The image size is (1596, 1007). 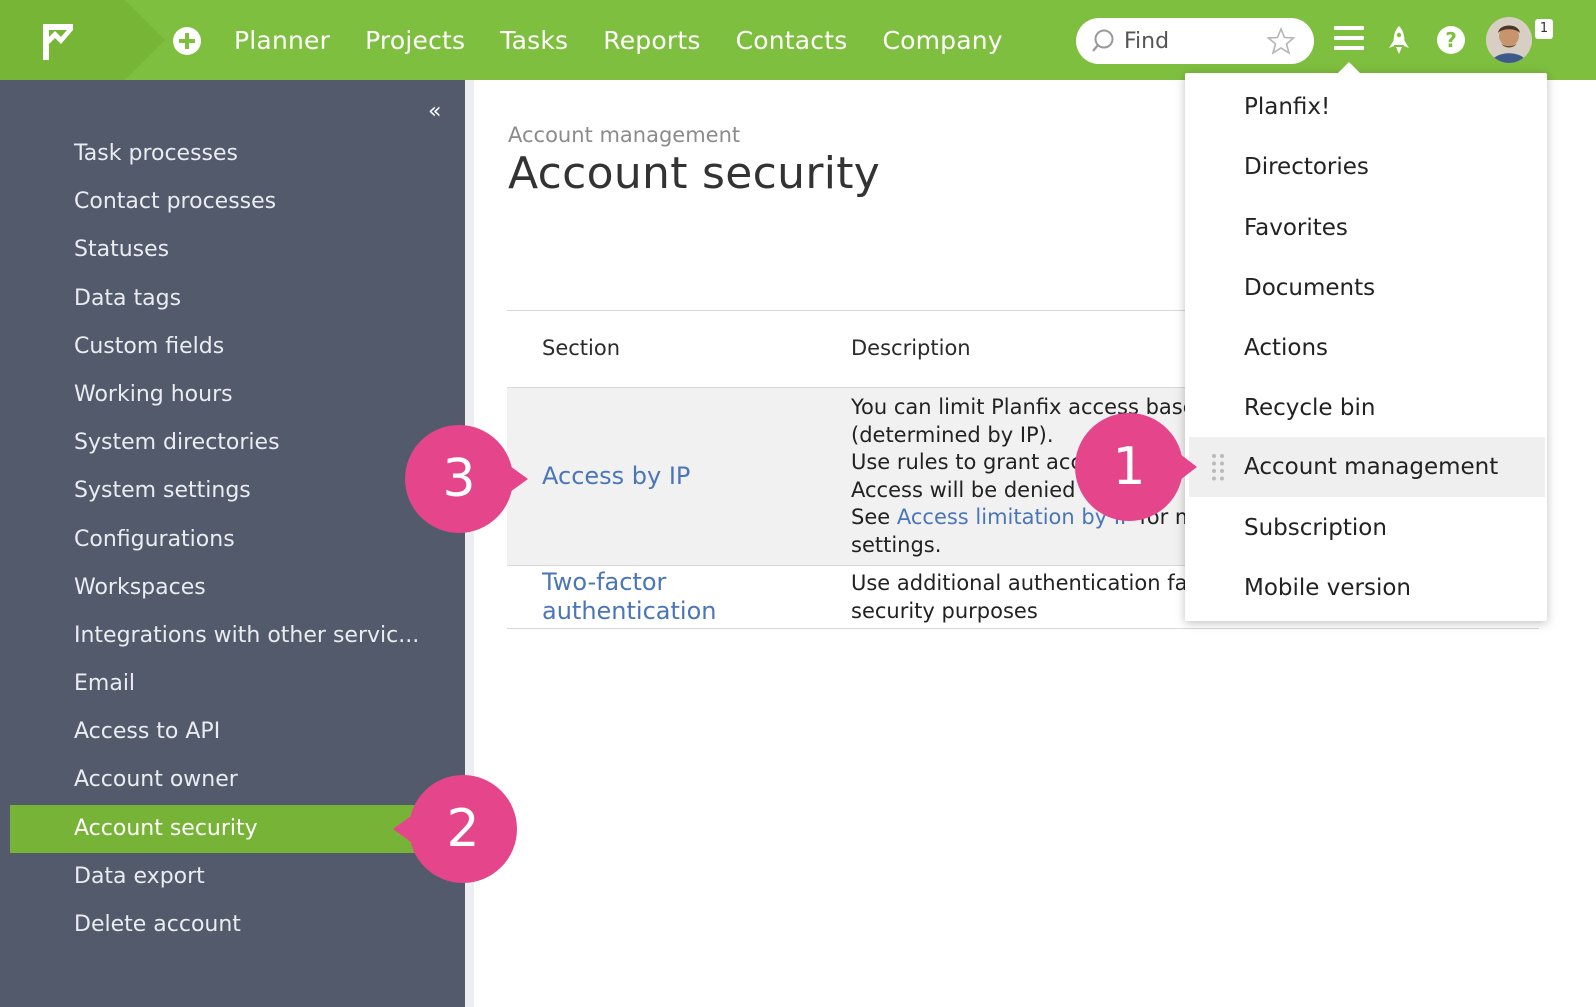 What do you see at coordinates (1349, 40) in the screenshot?
I see `menu-hamburger-icon` at bounding box center [1349, 40].